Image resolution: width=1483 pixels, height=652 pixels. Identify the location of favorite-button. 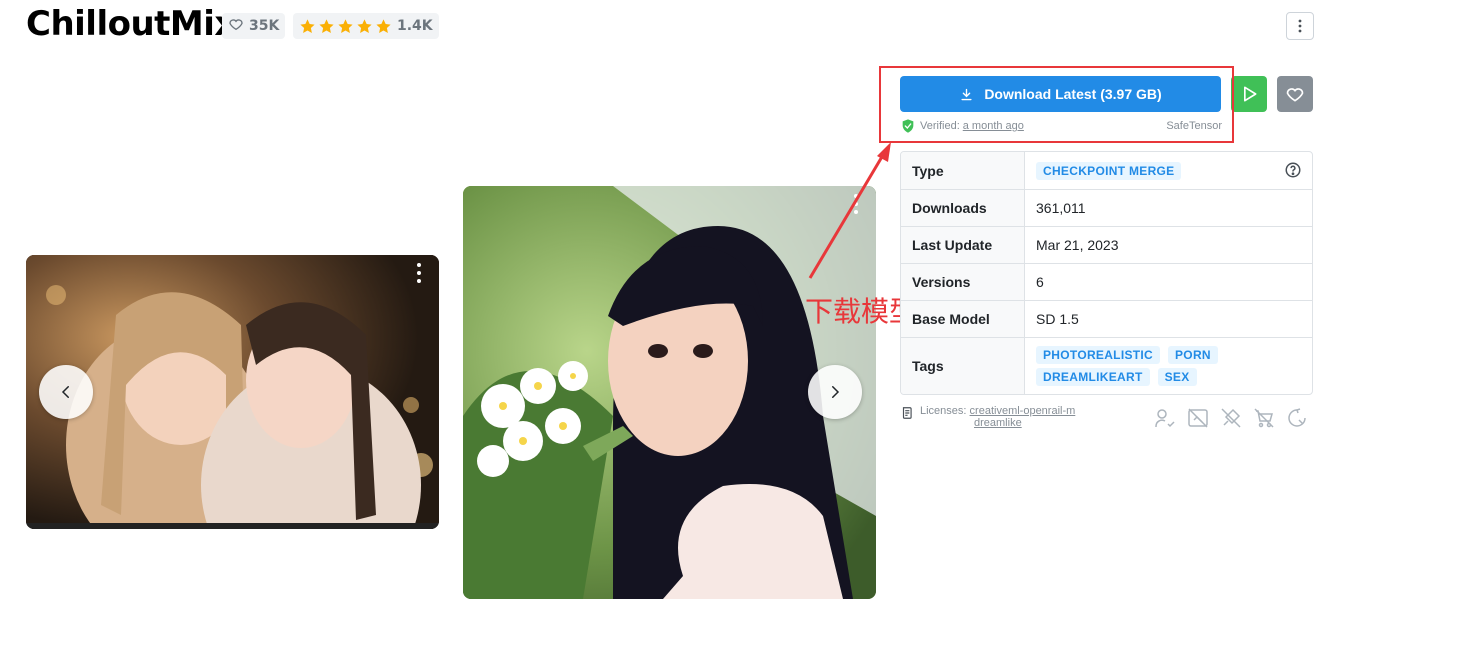
(1295, 94).